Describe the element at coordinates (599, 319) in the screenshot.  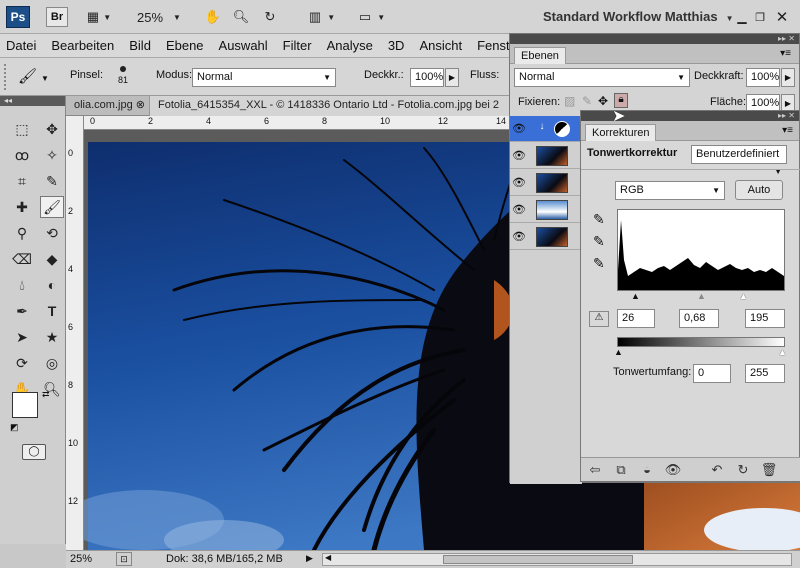
I see `clipping-warning-icon: ⚠` at that location.